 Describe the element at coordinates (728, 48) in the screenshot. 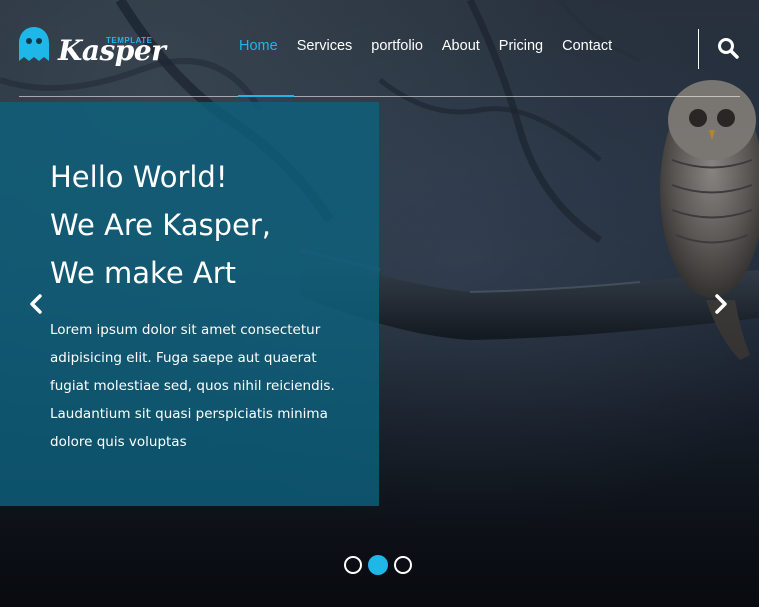

I see `search-icon` at that location.